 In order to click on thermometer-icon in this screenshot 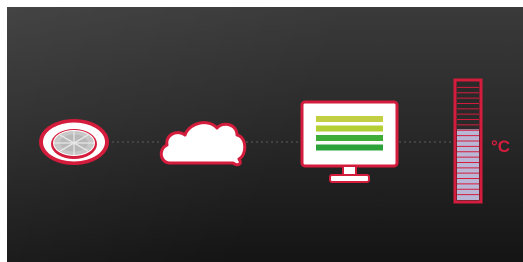, I will do `click(468, 141)`.